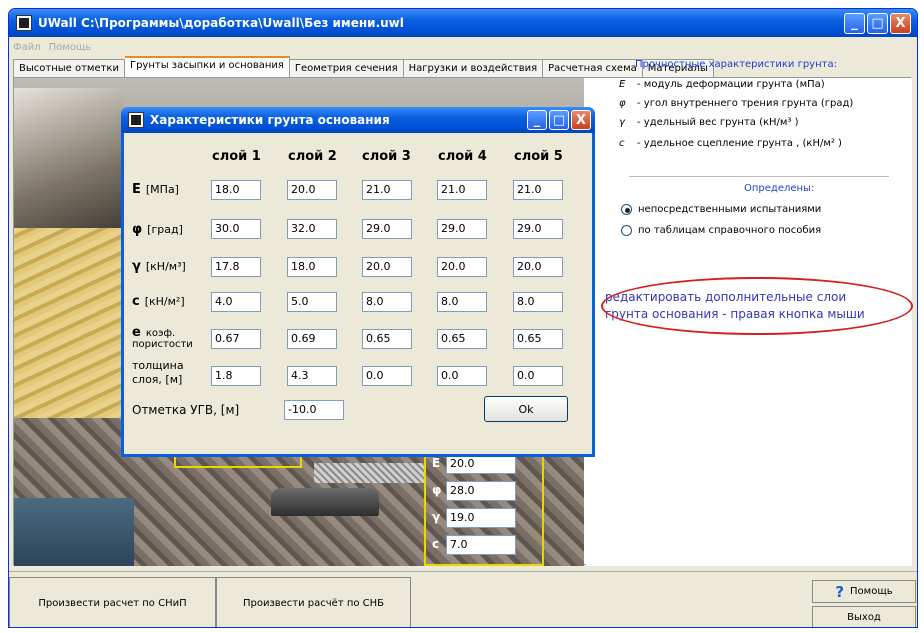 The height and width of the screenshot is (633, 924). What do you see at coordinates (854, 23) in the screenshot?
I see `minimize-button: _` at bounding box center [854, 23].